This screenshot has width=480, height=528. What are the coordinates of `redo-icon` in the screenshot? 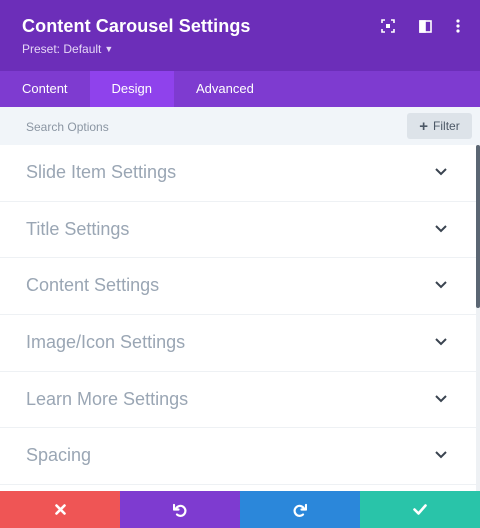 It's located at (300, 510).